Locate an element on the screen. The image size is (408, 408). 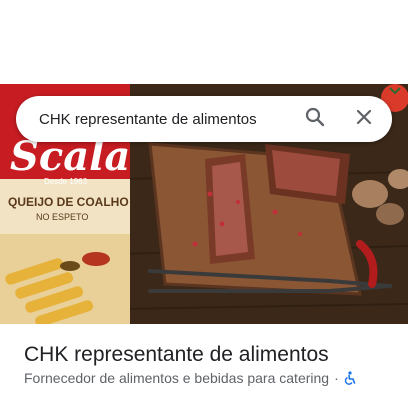
clear-search-button is located at coordinates (364, 119).